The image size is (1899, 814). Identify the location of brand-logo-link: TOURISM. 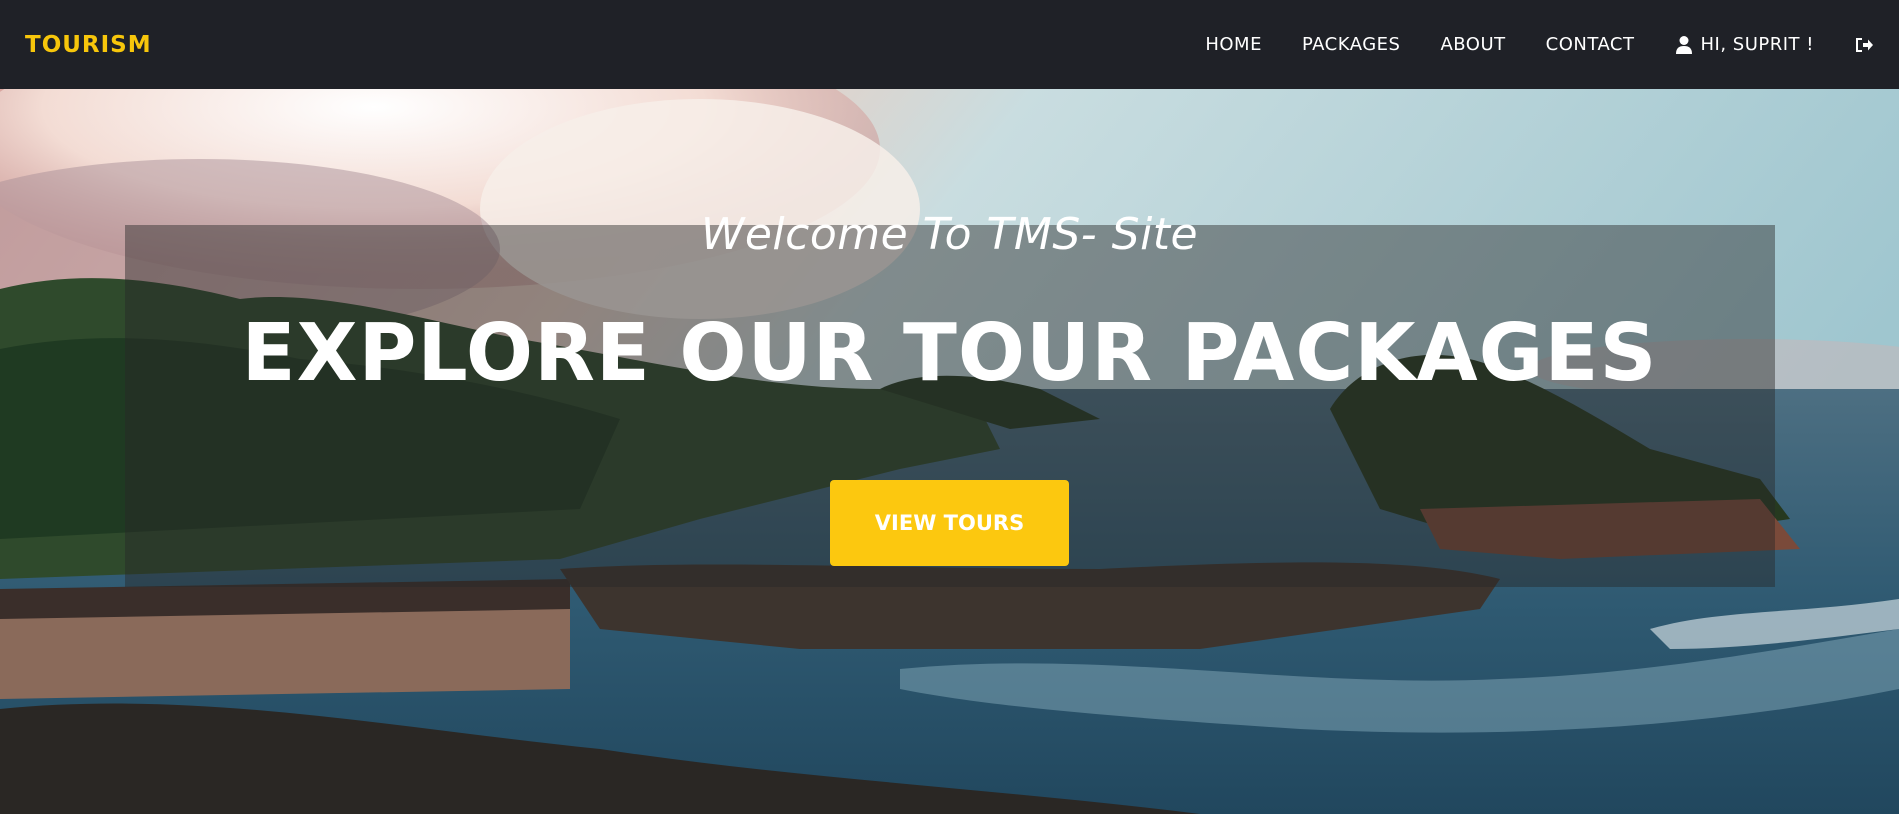
(88, 45).